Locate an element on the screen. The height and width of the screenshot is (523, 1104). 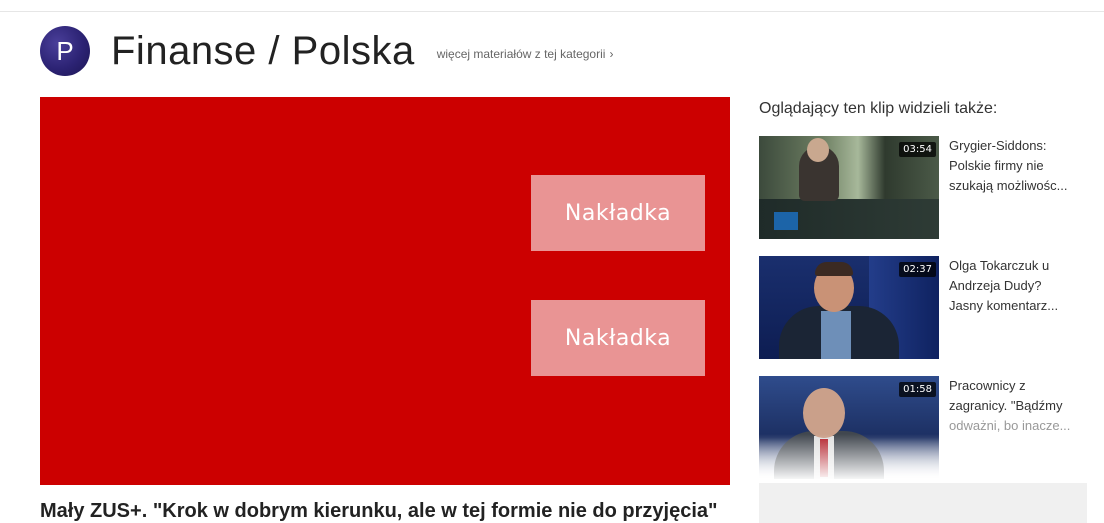
chevron-right-icon: › is located at coordinates (611, 54).